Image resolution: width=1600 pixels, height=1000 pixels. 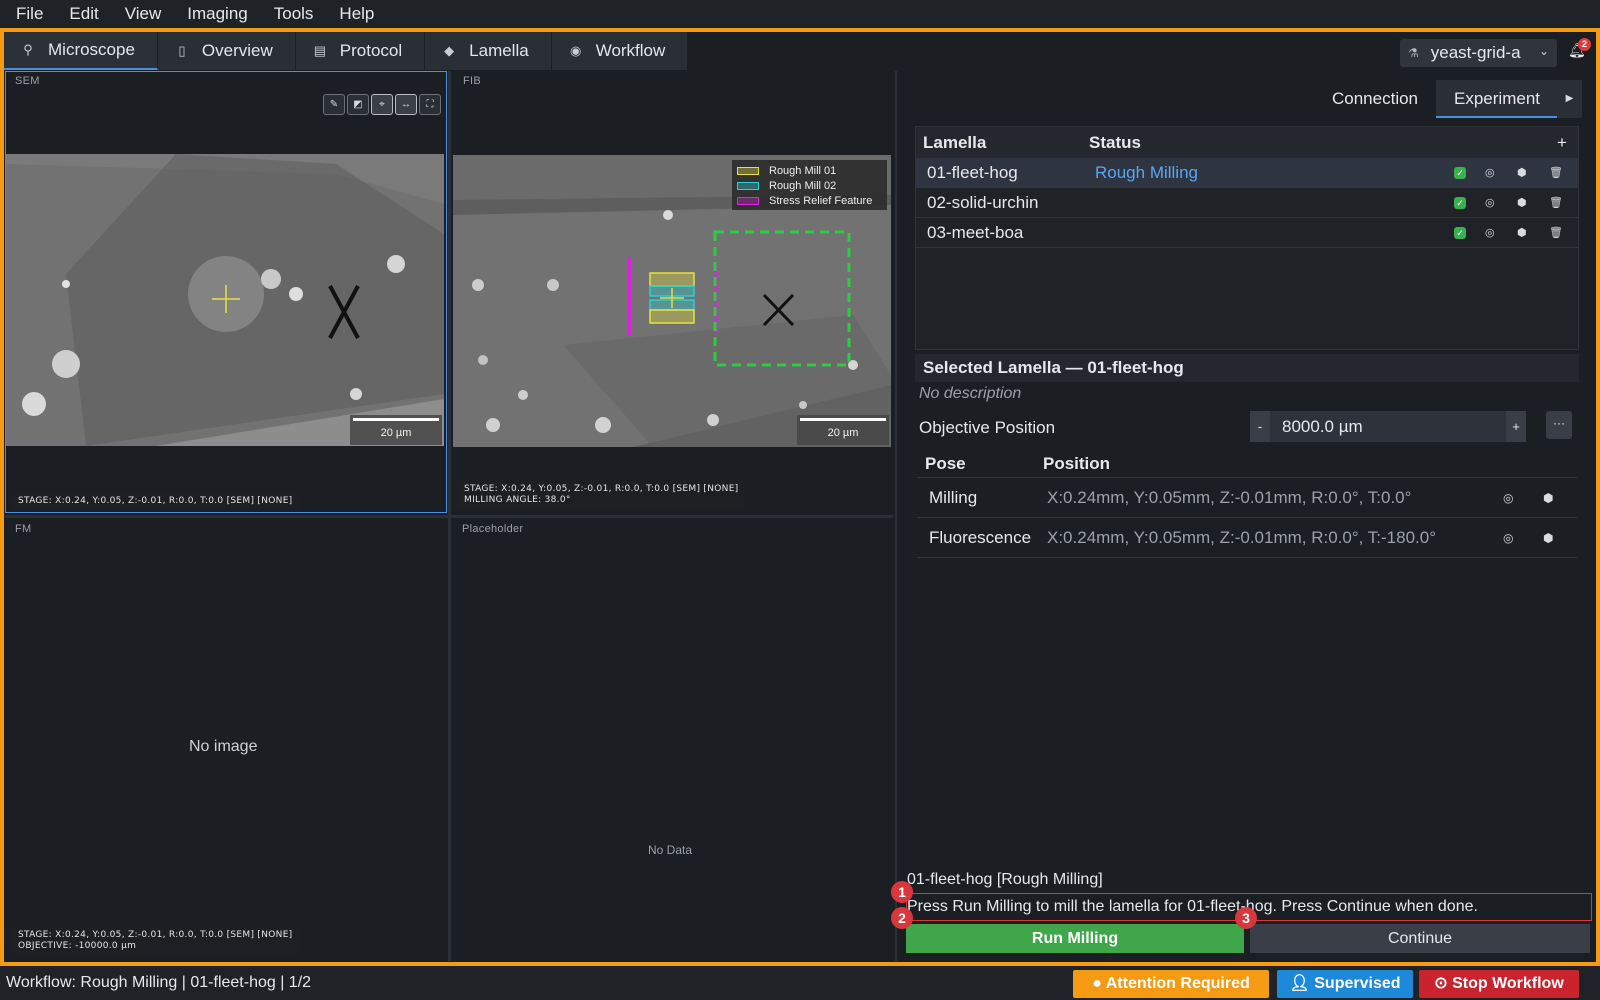 I want to click on tab-overview: ▯ Overview, so click(x=226, y=51).